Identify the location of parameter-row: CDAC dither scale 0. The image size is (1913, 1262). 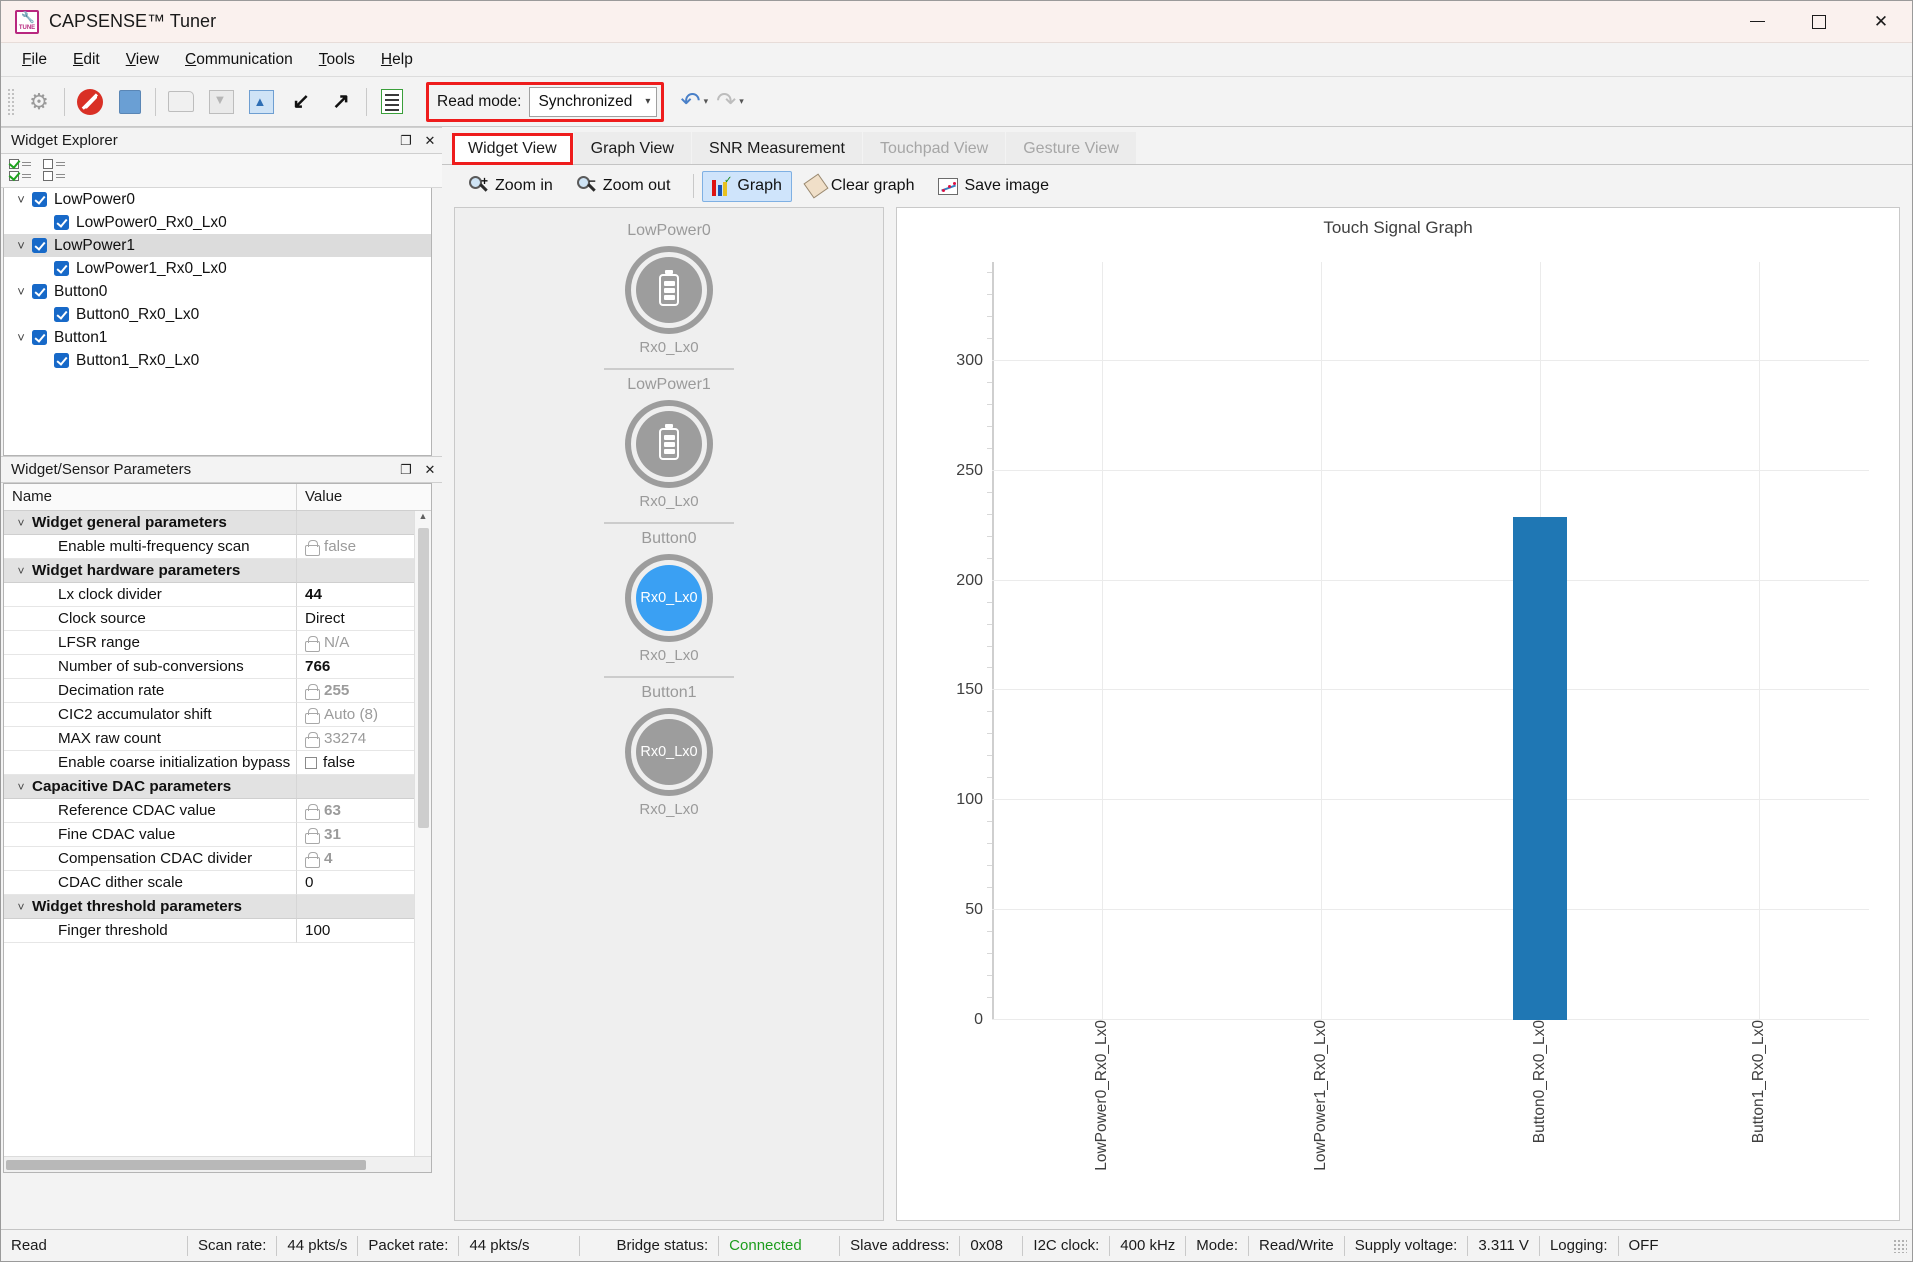
(217, 883).